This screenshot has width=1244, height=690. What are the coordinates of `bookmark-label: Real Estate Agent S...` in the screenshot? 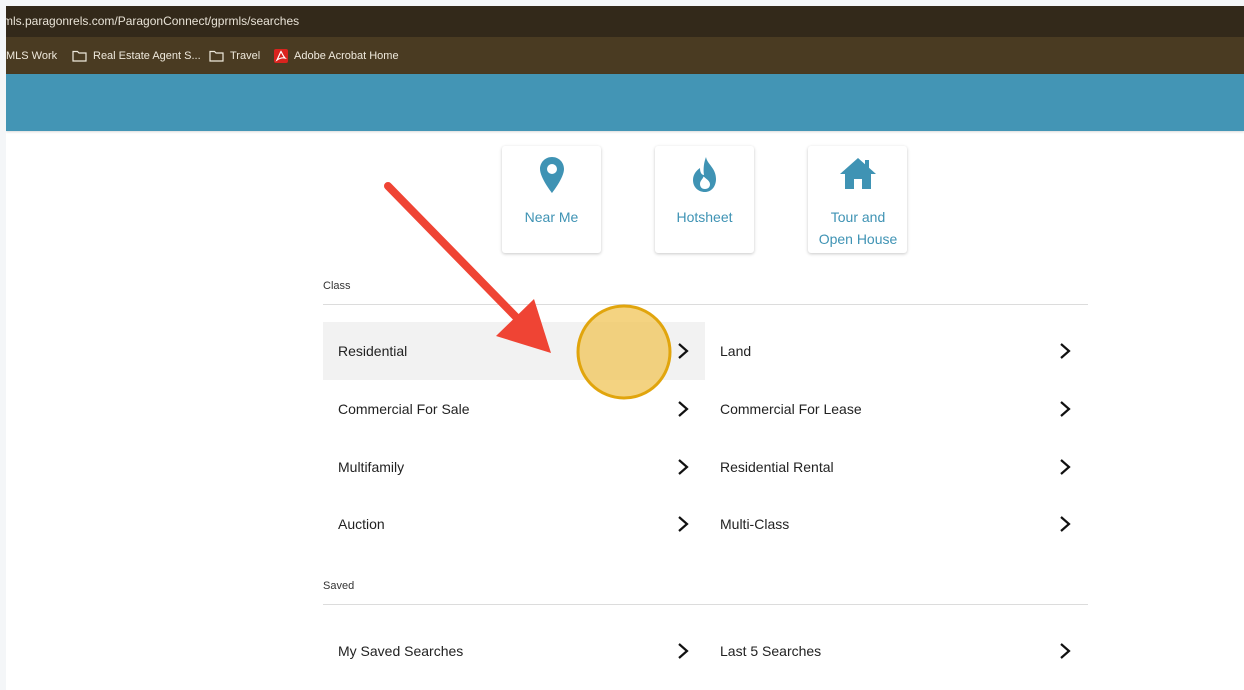 It's located at (147, 55).